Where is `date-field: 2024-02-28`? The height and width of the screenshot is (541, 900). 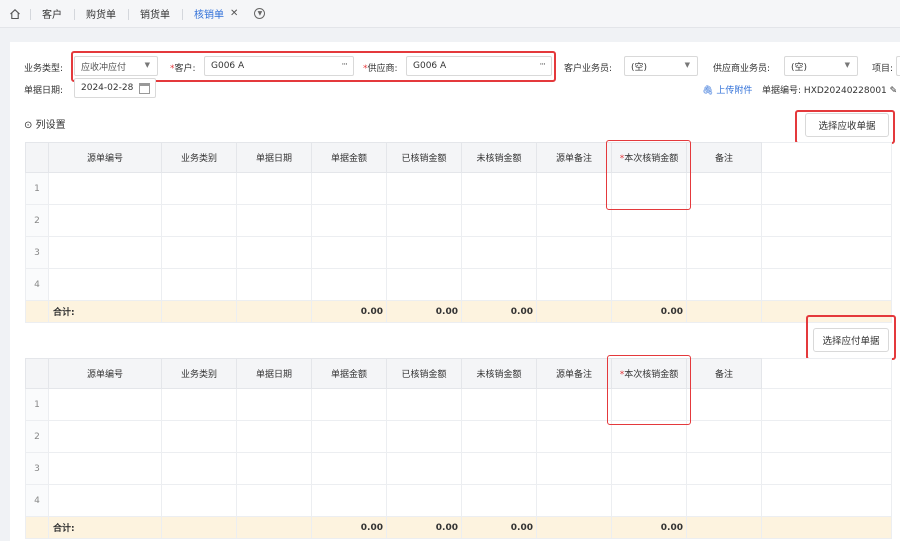 date-field: 2024-02-28 is located at coordinates (115, 88).